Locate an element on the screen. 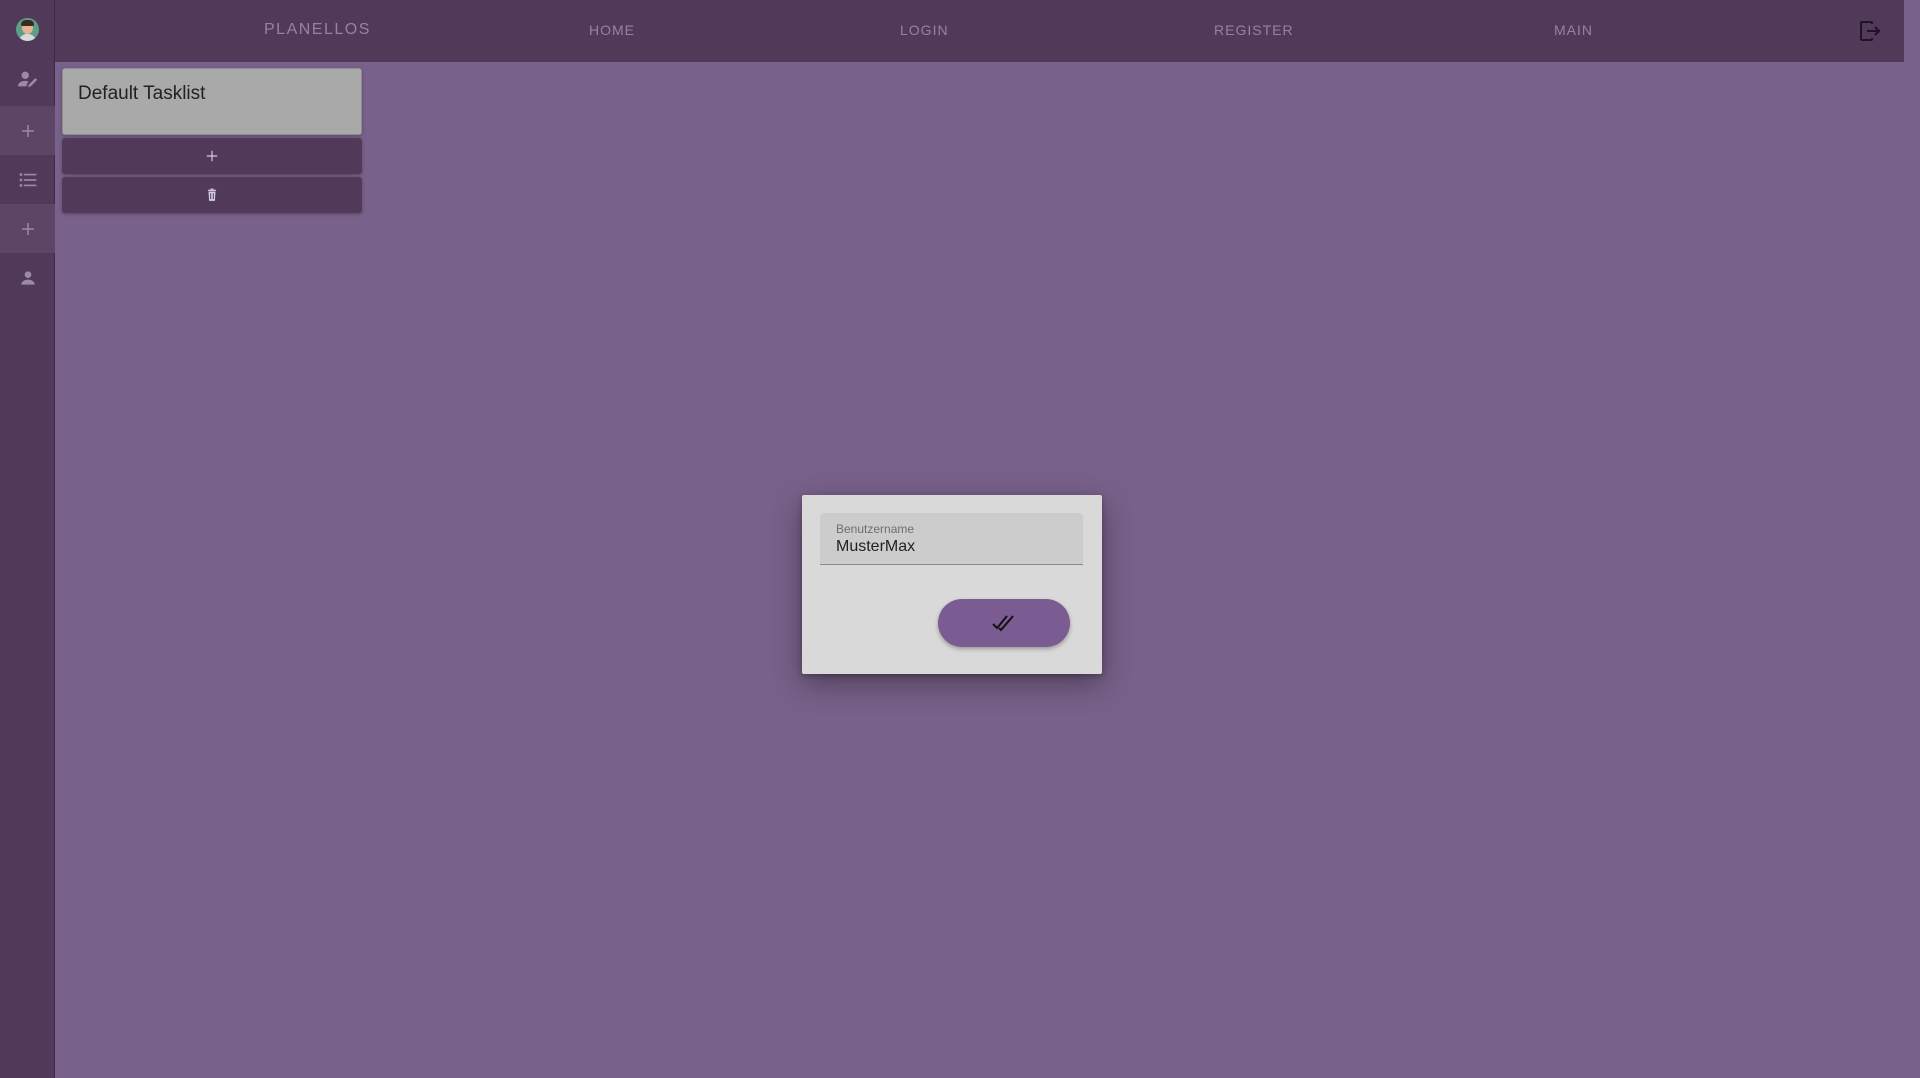 The image size is (1920, 1078). confirm-button is located at coordinates (1004, 623).